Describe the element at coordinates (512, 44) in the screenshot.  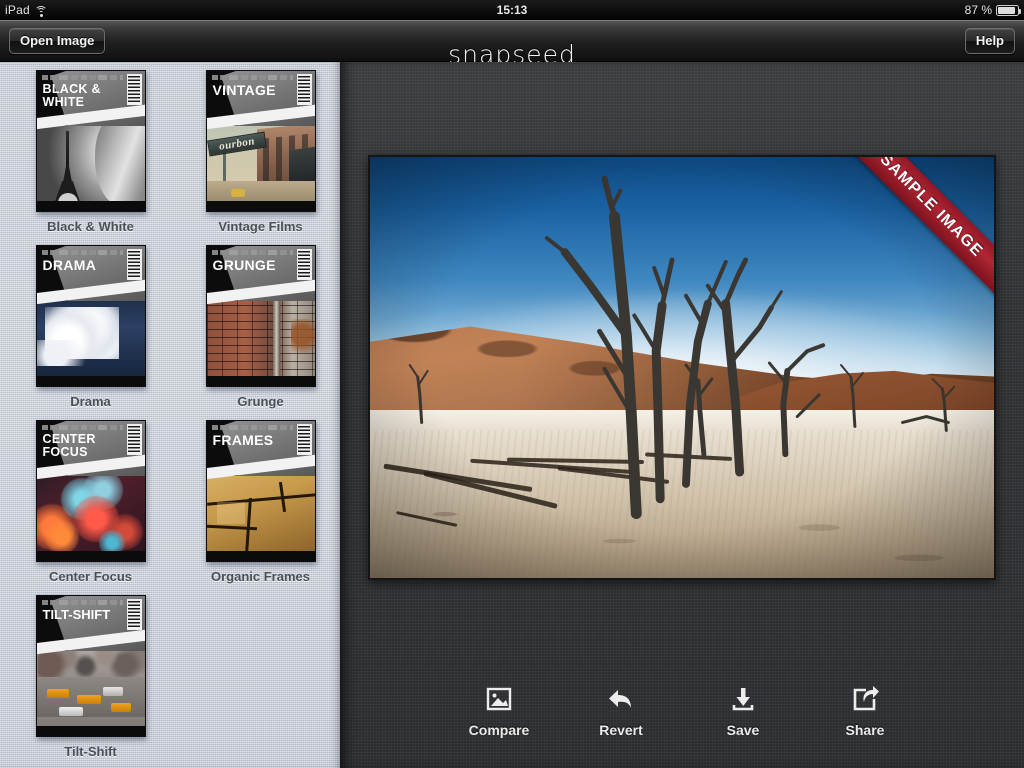
I see `top-navigation-bar: Open Image snapseed Help` at that location.